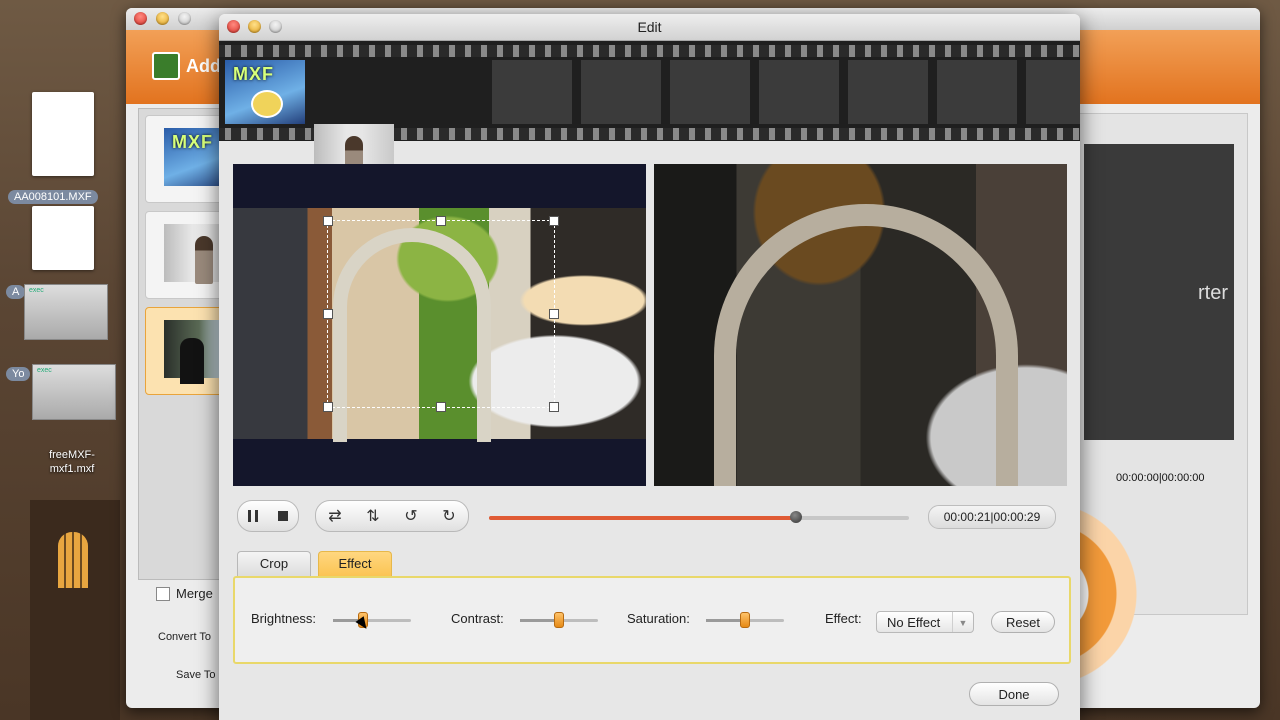  What do you see at coordinates (166, 66) in the screenshot?
I see `add-video-icon` at bounding box center [166, 66].